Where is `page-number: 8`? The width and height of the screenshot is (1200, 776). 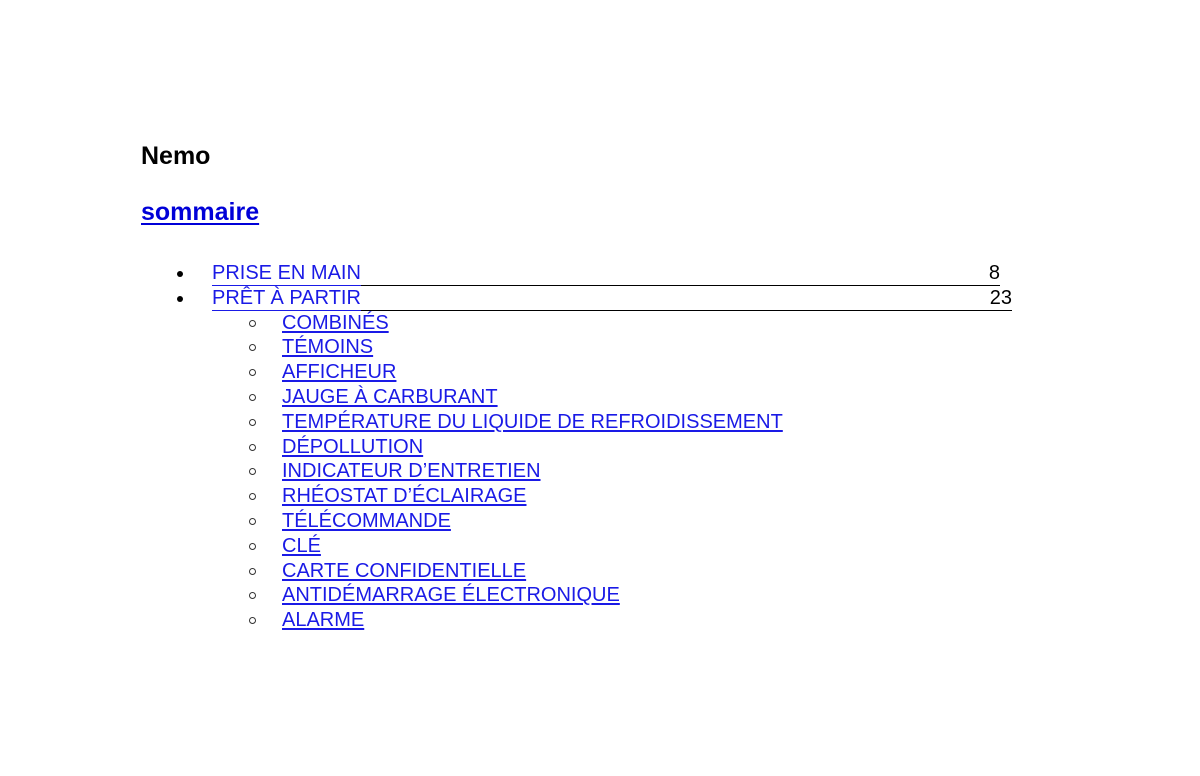
page-number: 8 is located at coordinates (994, 273).